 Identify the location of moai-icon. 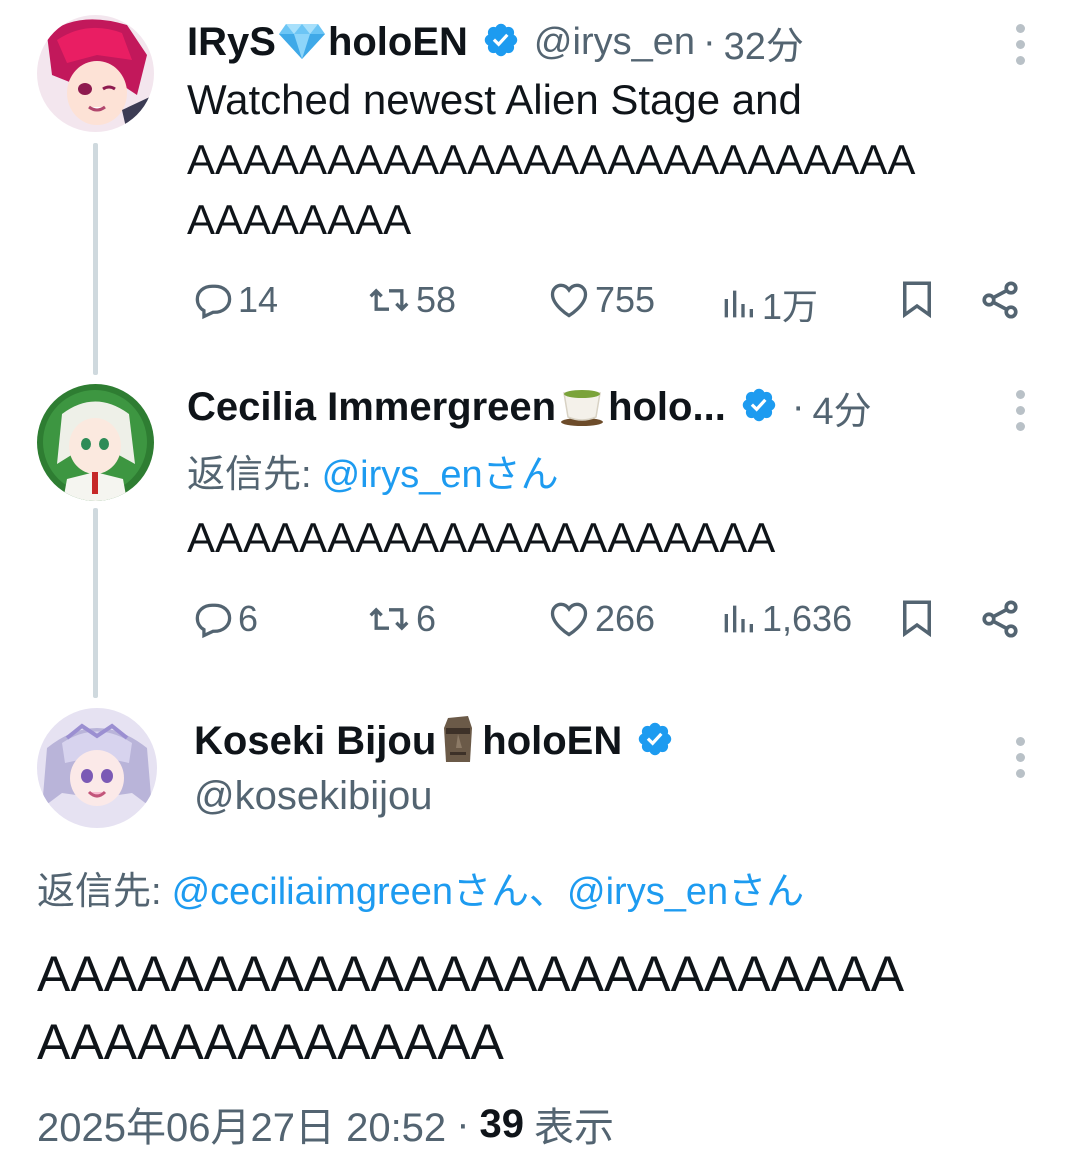
(458, 741).